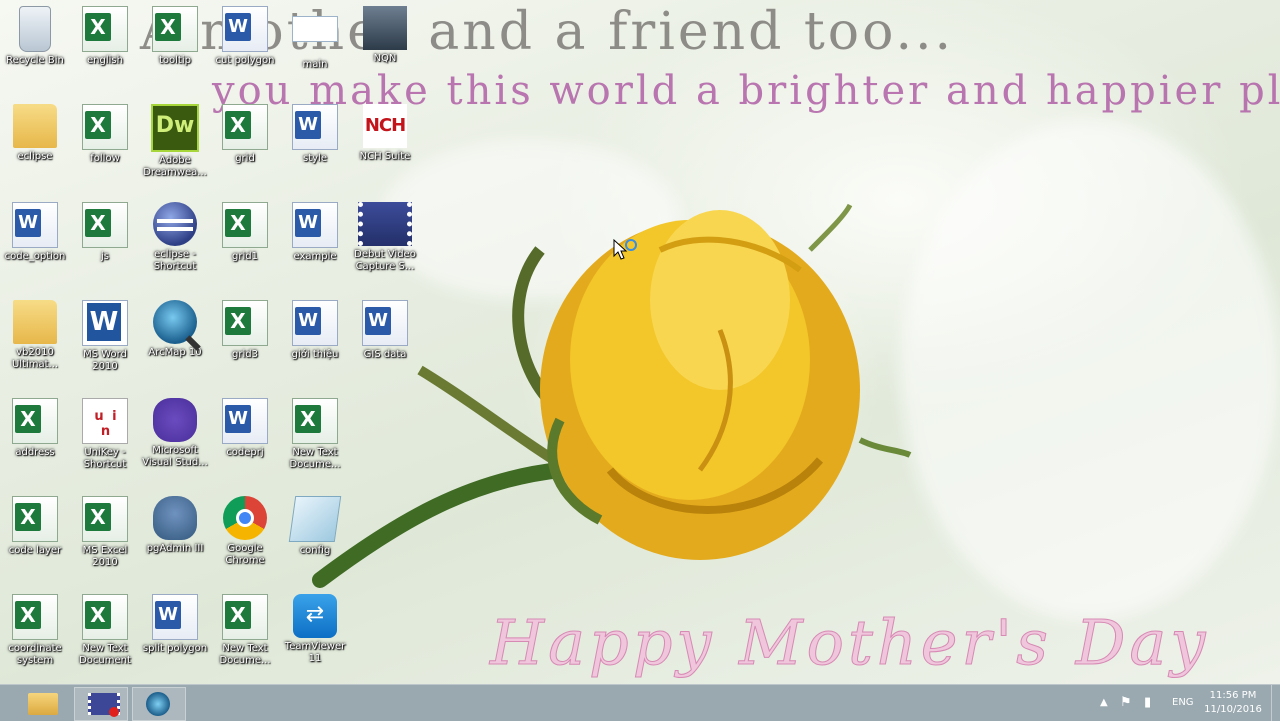 The width and height of the screenshot is (1280, 721). Describe the element at coordinates (105, 48) in the screenshot. I see `desktop-icon-english: english` at that location.